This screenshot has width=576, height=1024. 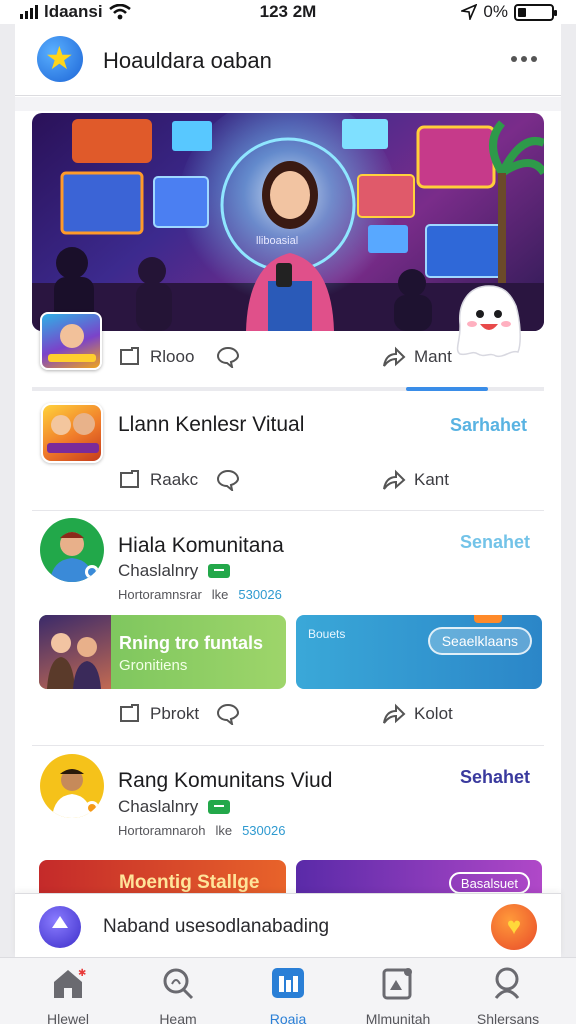 What do you see at coordinates (535, 12) in the screenshot?
I see `battery-icon` at bounding box center [535, 12].